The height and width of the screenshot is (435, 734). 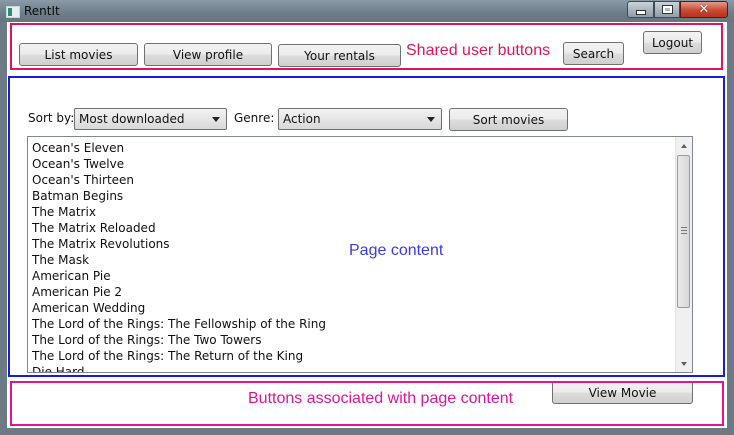 What do you see at coordinates (366, 46) in the screenshot?
I see `annotation-box-shared-buttons` at bounding box center [366, 46].